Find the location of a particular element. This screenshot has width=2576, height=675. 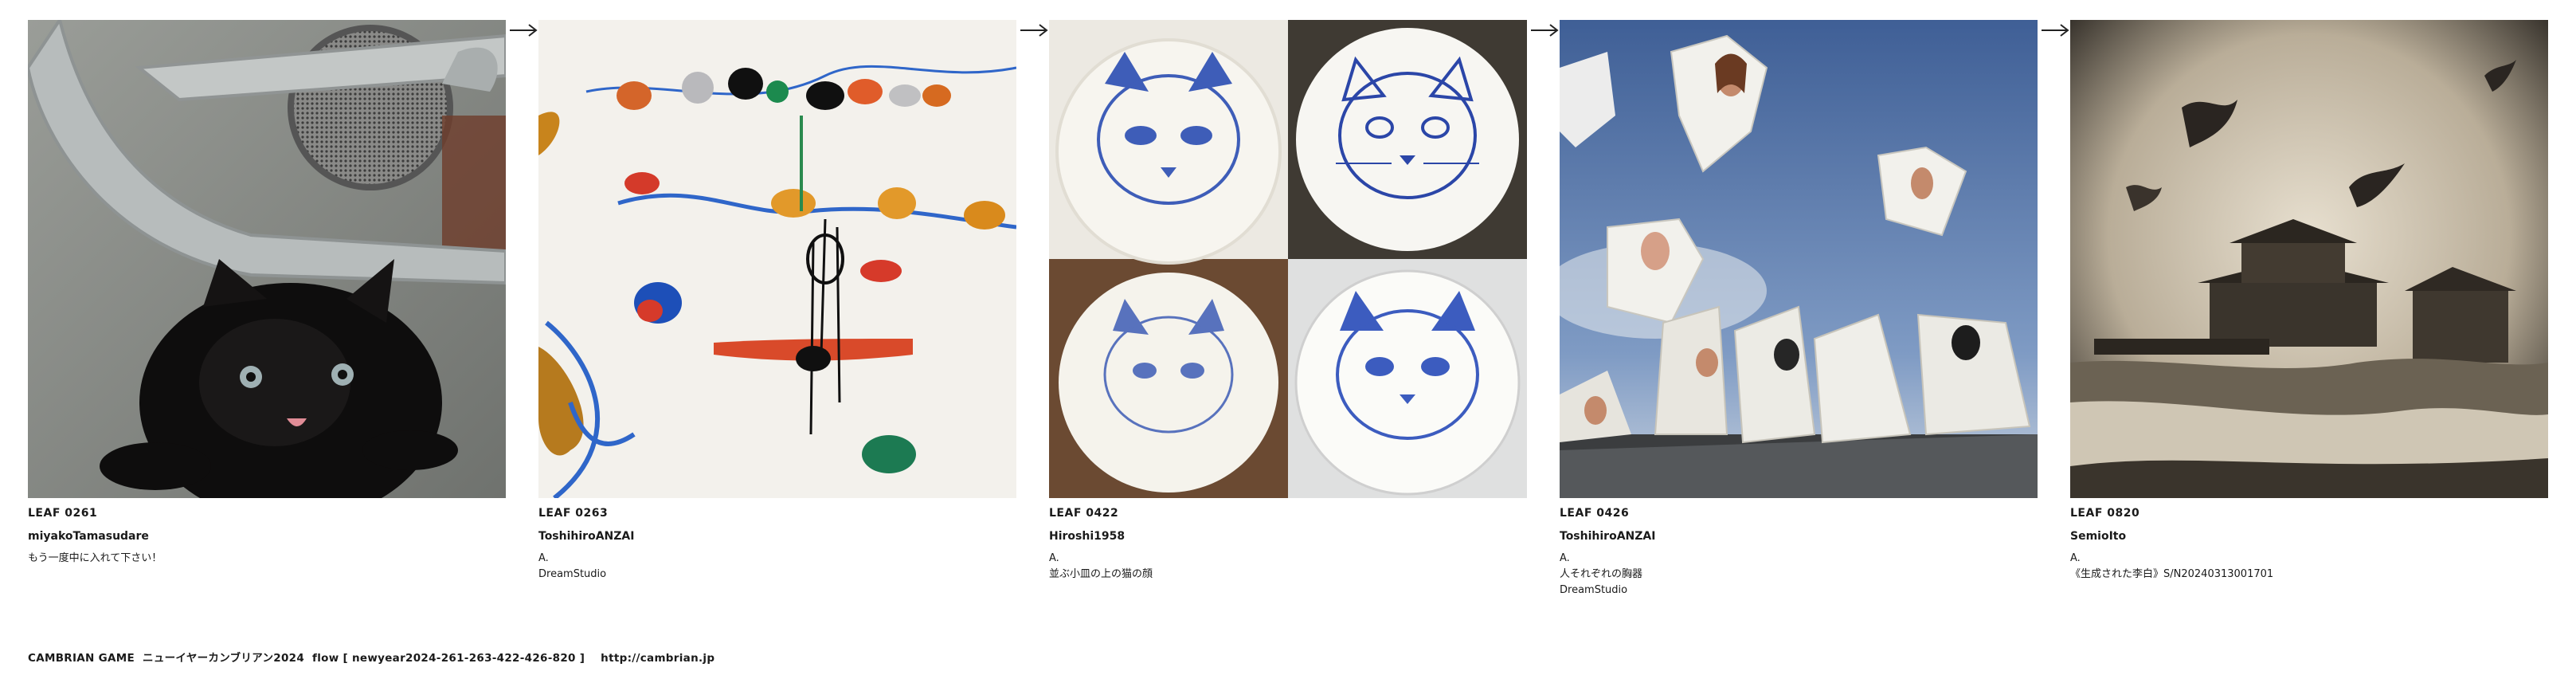

leaf-image-kitten is located at coordinates (267, 259).